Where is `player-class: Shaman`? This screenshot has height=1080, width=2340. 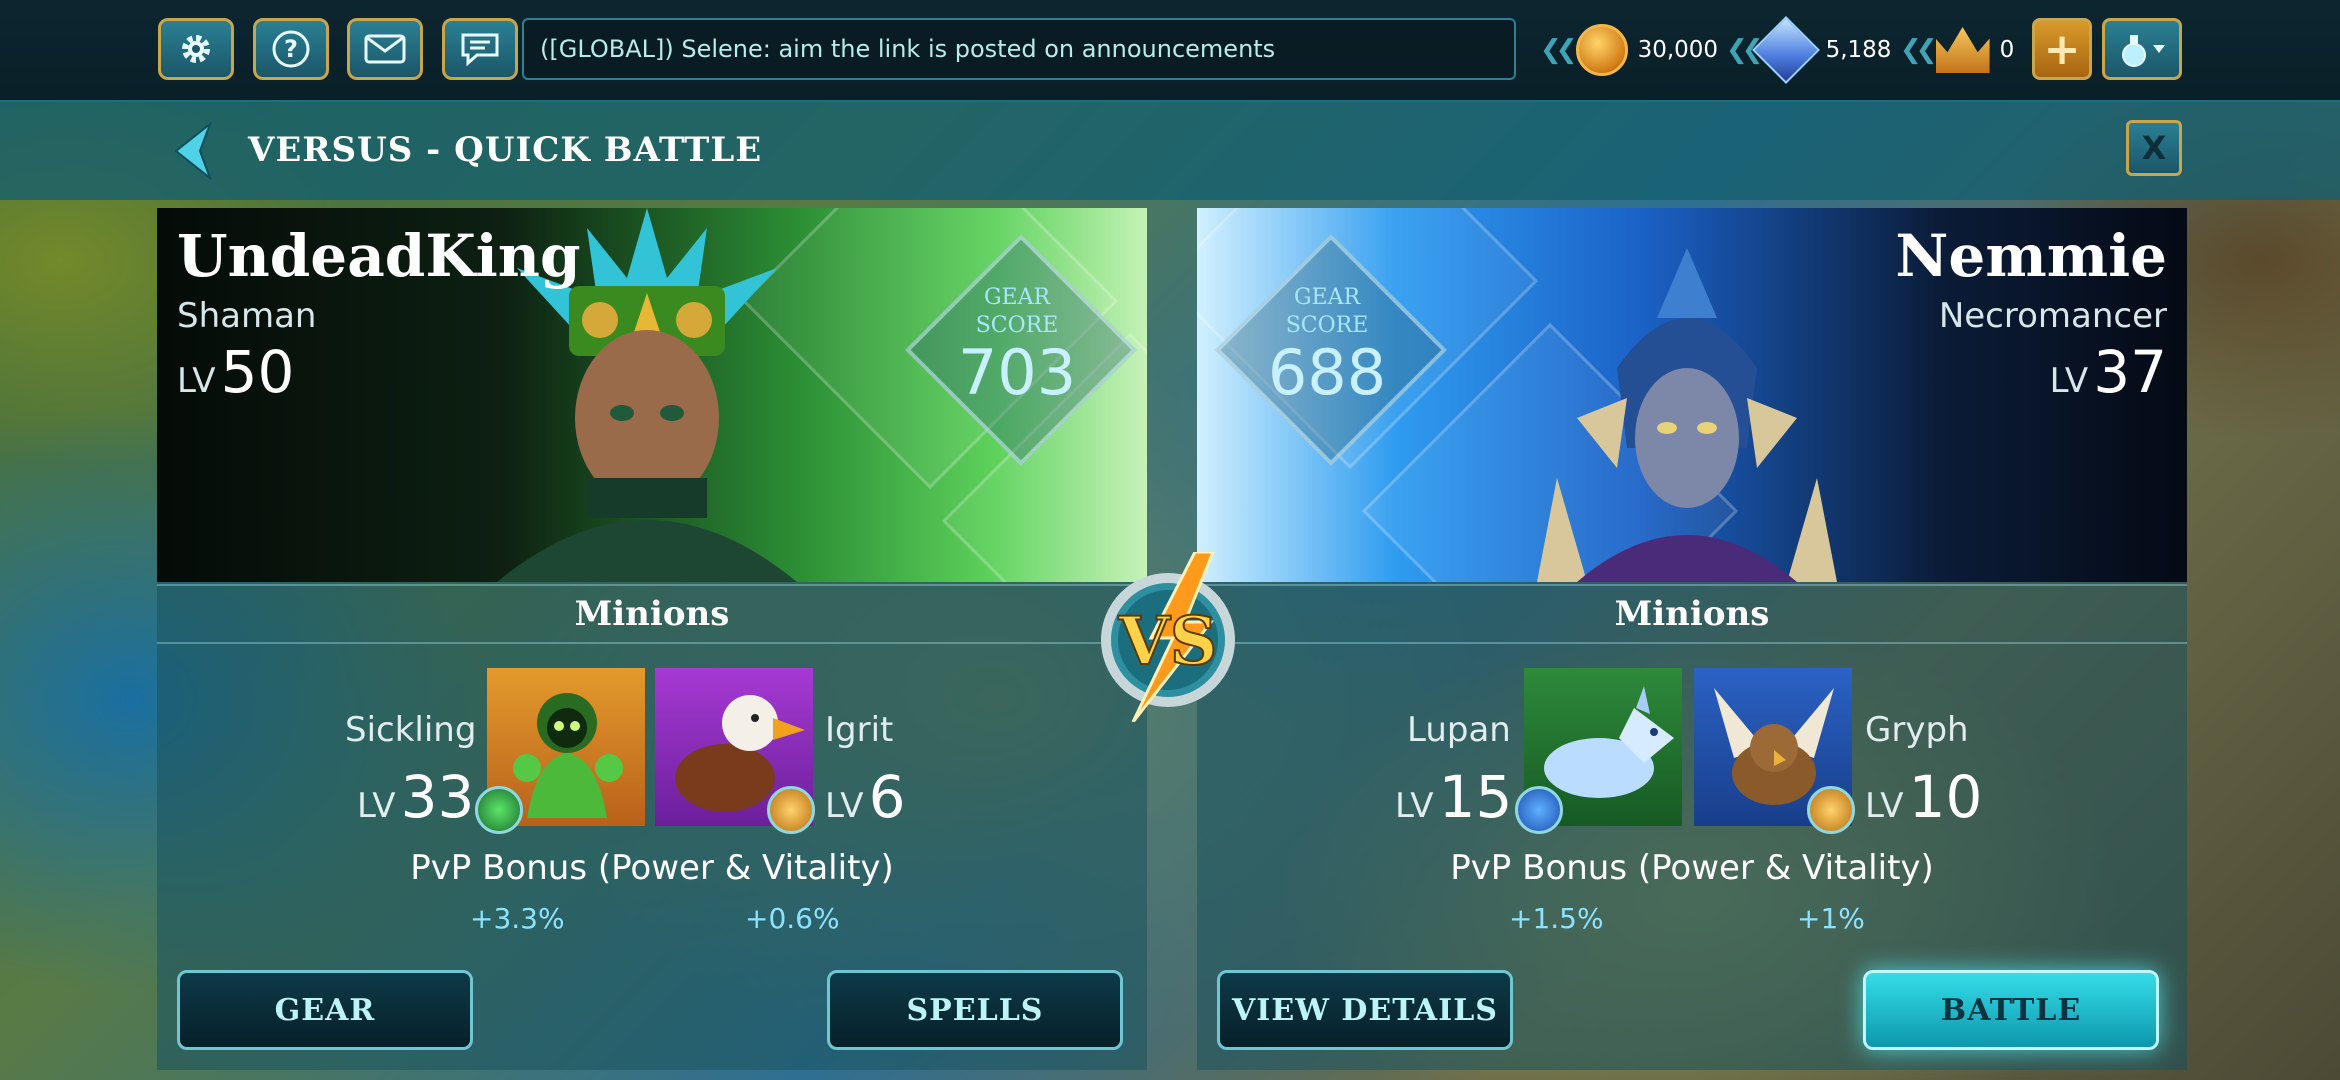 player-class: Shaman is located at coordinates (247, 316).